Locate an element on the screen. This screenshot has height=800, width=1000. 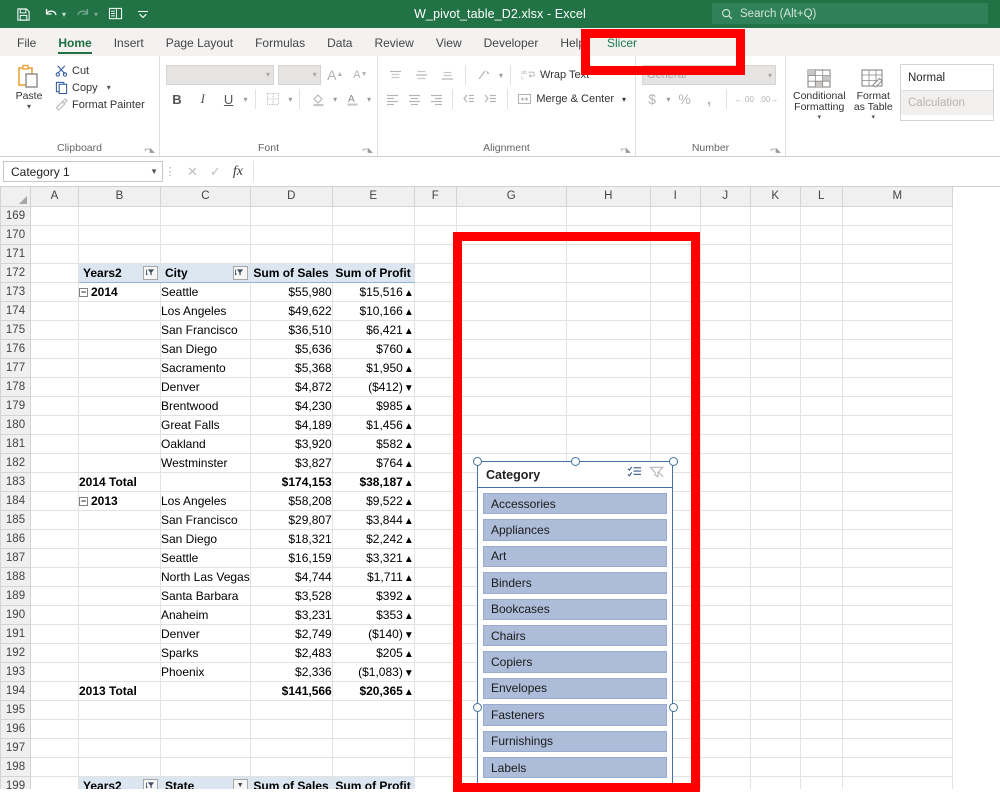
row-header-187: 187 is located at coordinates (15, 557).